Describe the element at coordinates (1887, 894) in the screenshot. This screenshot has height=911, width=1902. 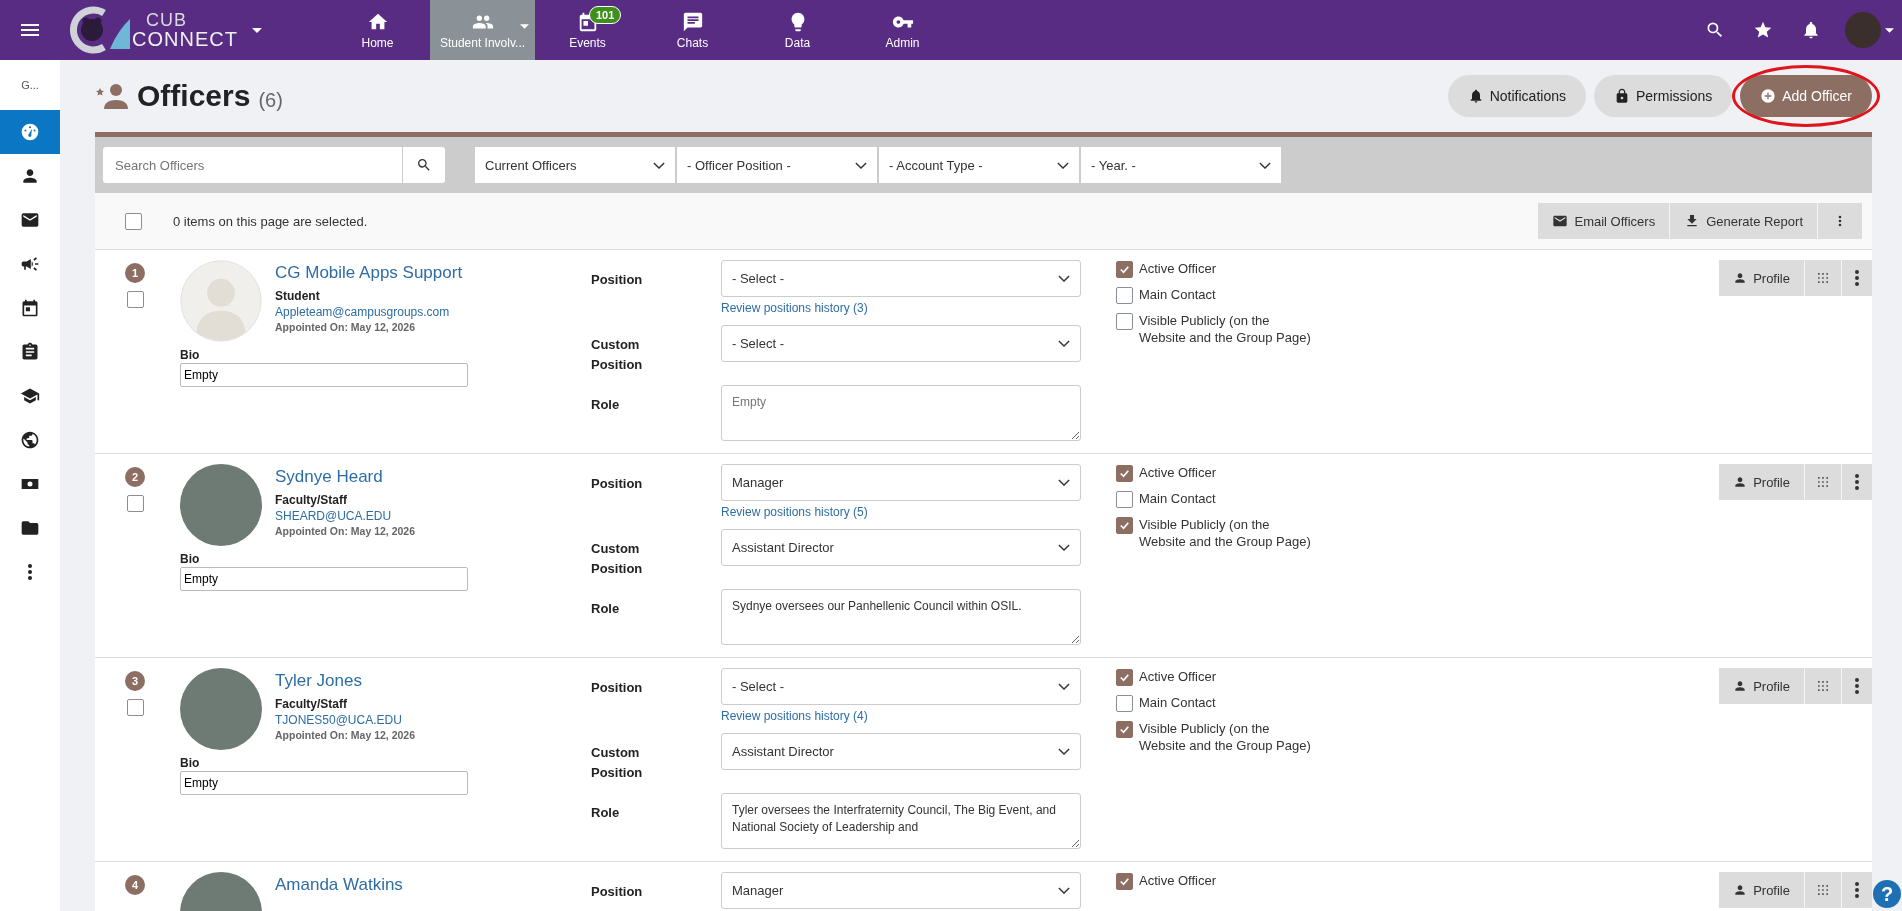
I see `help-button: ?` at that location.